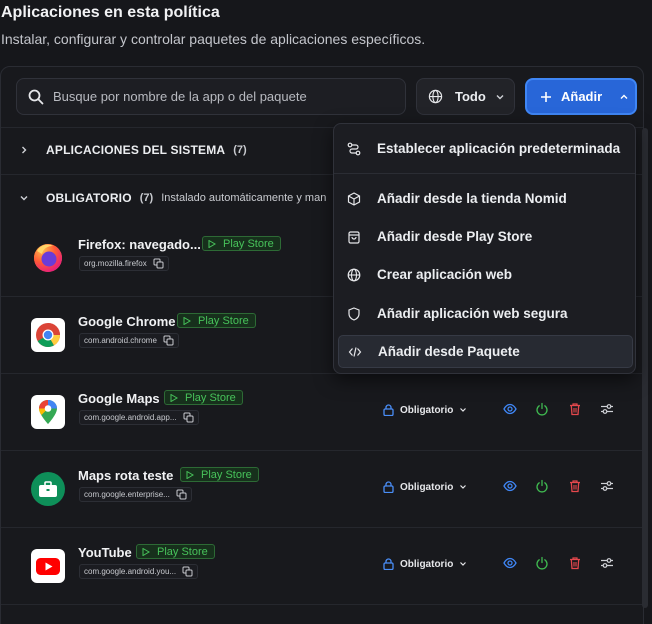  Describe the element at coordinates (105, 552) in the screenshot. I see `app-name: YouTube` at that location.